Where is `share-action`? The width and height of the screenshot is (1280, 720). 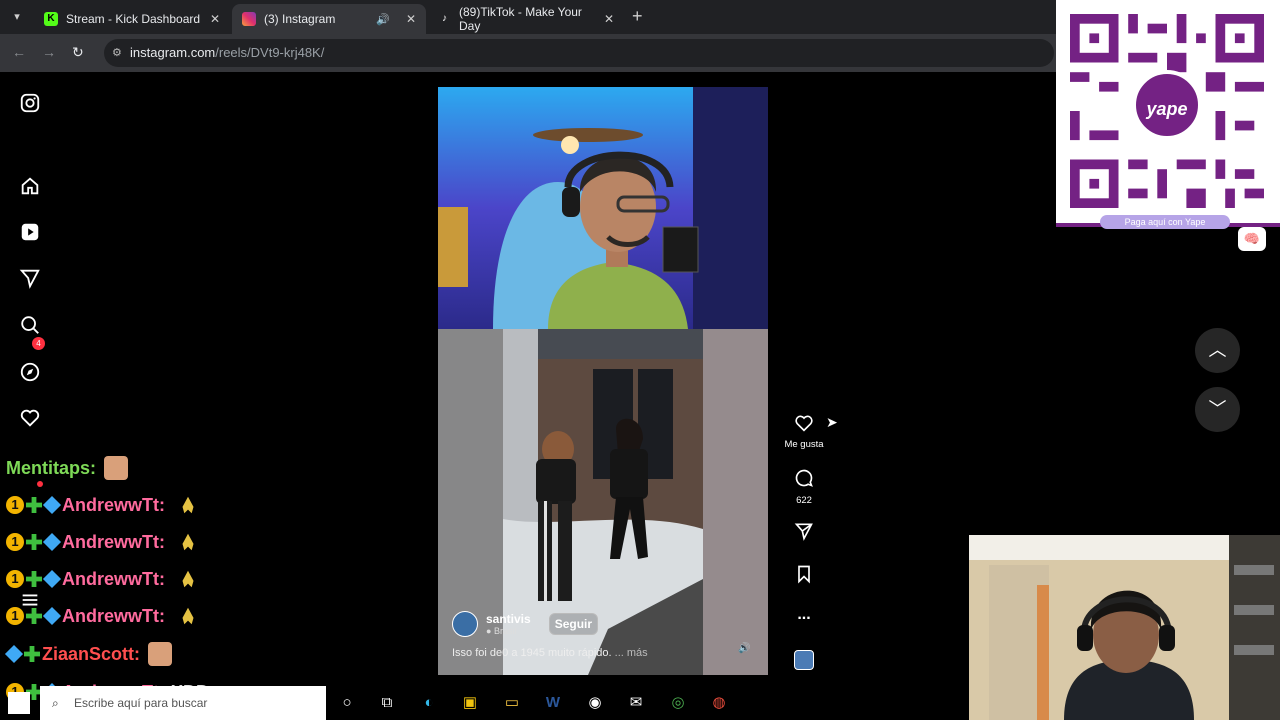 share-action is located at coordinates (804, 533).